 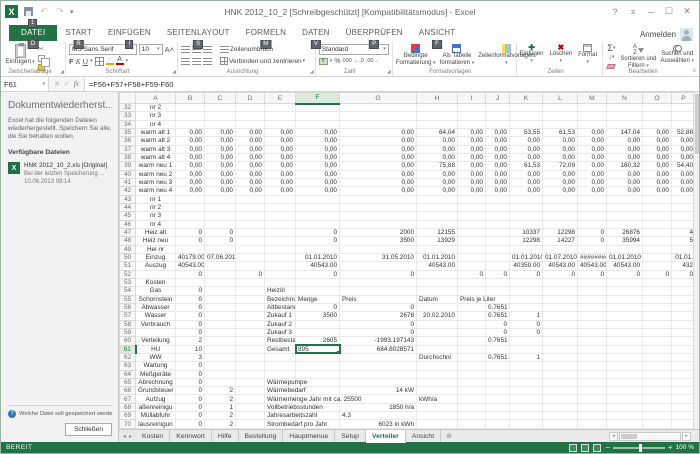 I want to click on cell-N65, so click(x=624, y=382).